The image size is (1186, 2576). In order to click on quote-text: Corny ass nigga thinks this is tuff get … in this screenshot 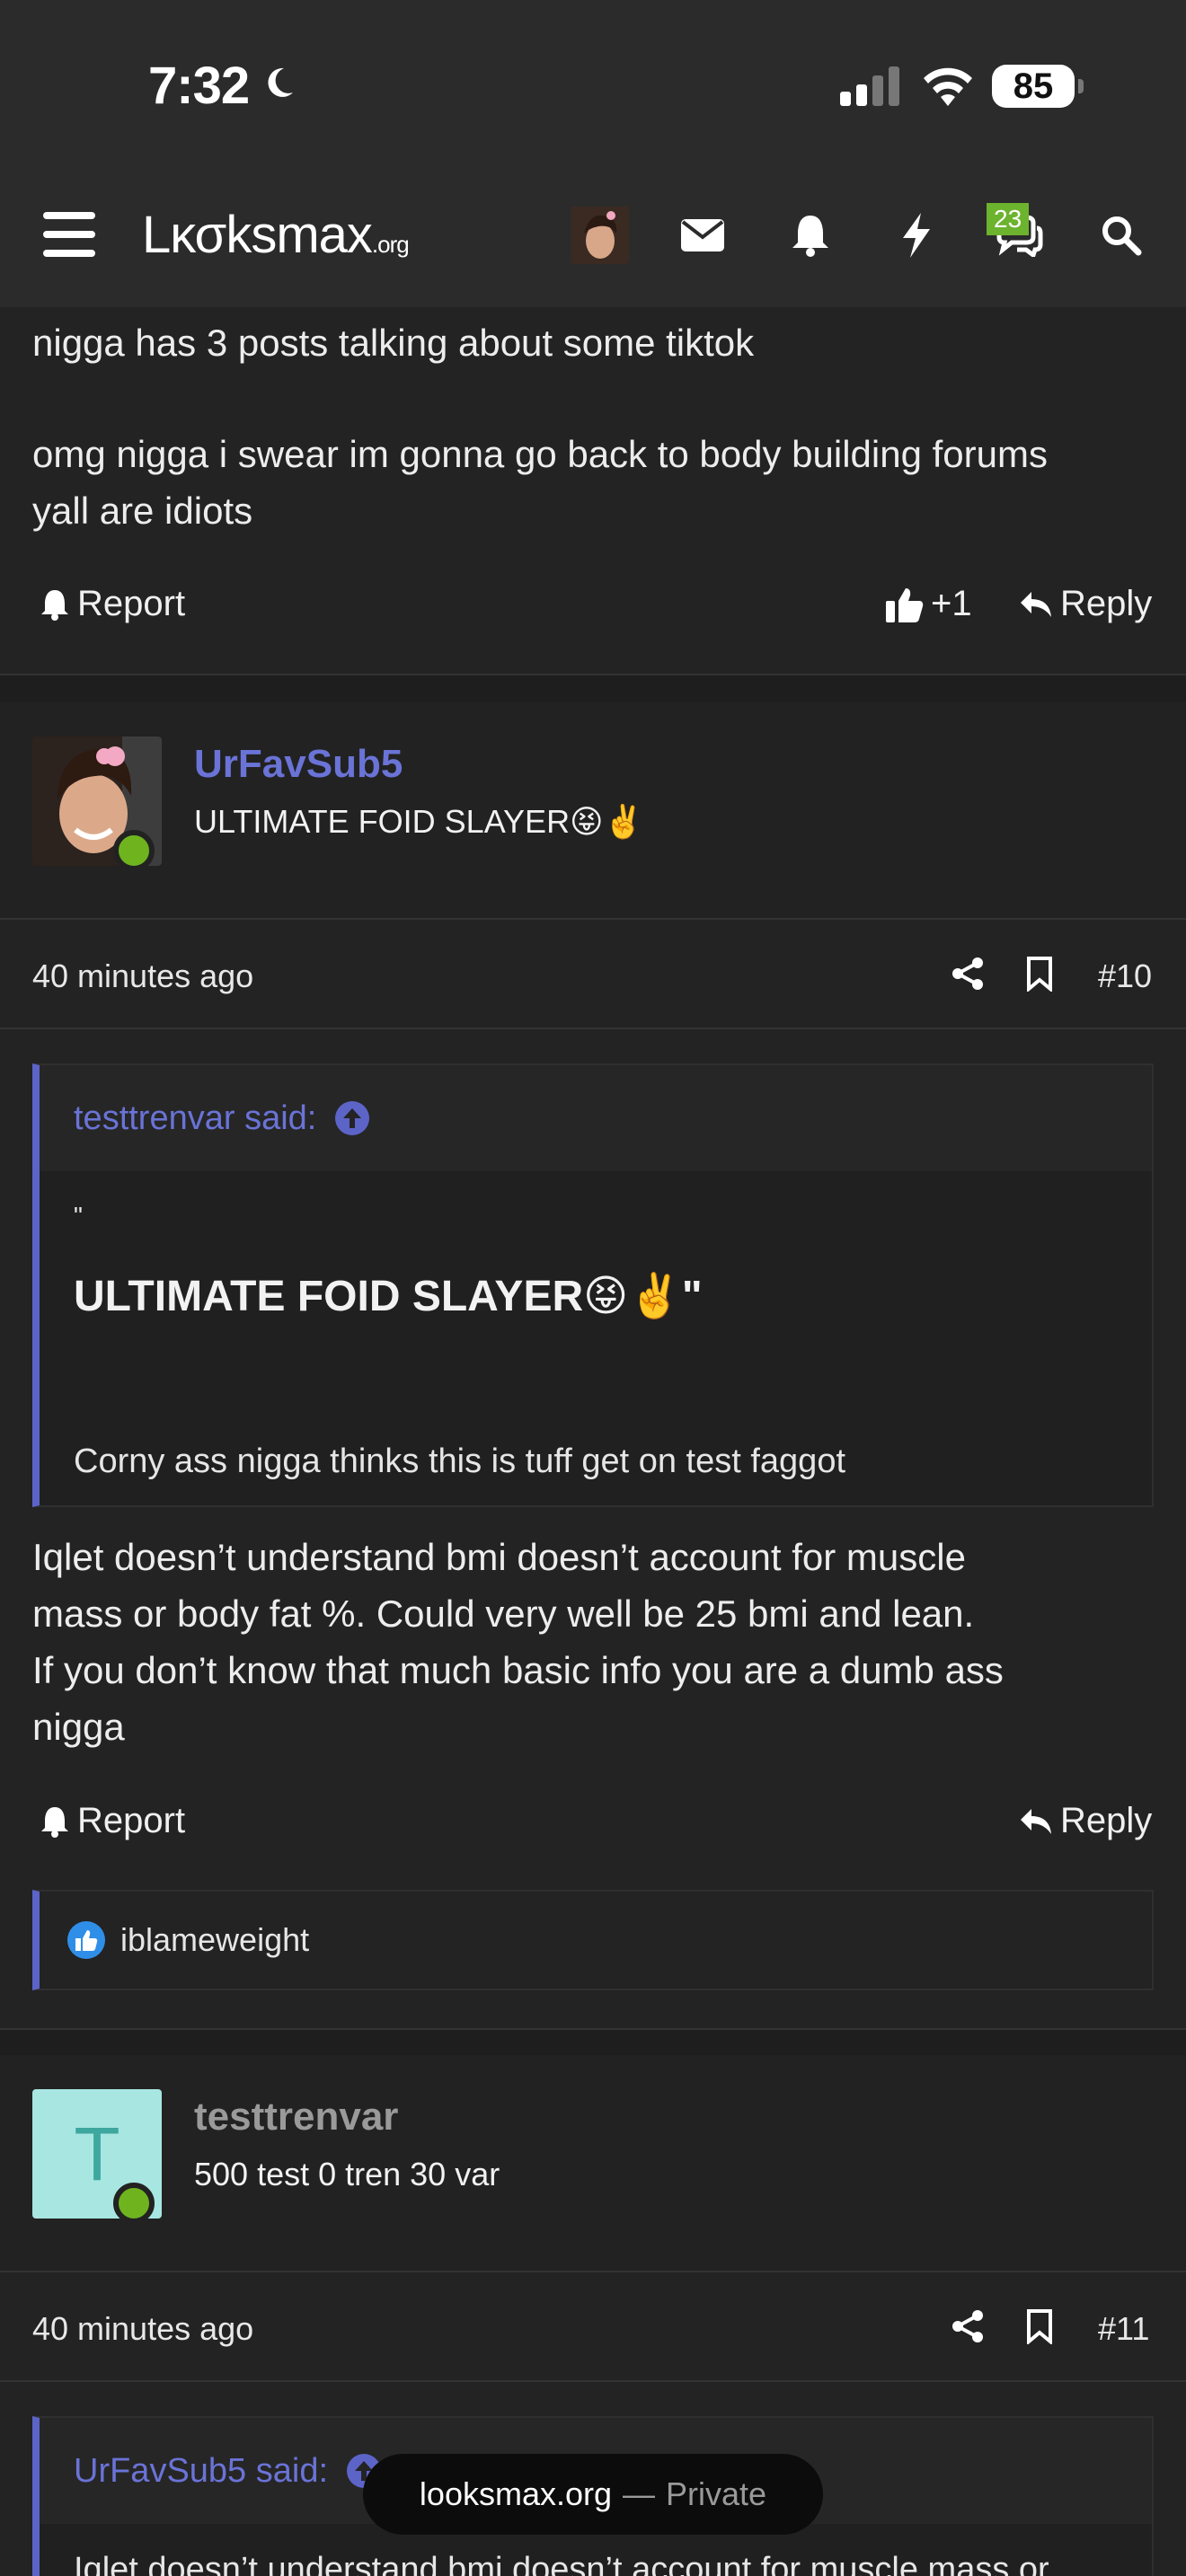, I will do `click(460, 1461)`.